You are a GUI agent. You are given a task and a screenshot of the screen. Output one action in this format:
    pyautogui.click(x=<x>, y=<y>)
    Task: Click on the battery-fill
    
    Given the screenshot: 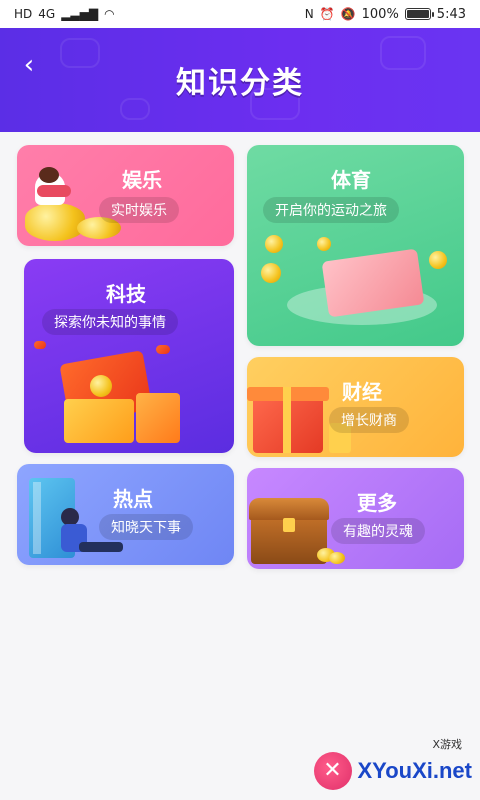 What is the action you would take?
    pyautogui.click(x=417, y=14)
    